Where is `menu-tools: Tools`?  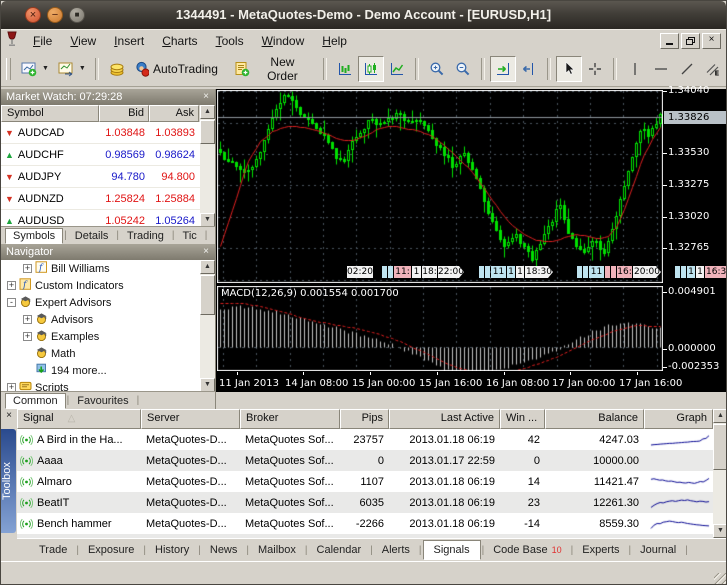
menu-tools: Tools is located at coordinates (230, 41).